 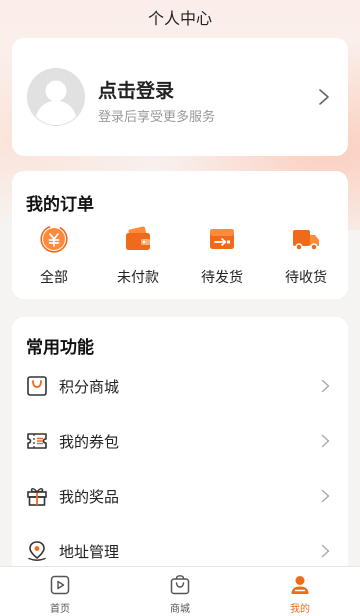 I want to click on wallet-icon, so click(x=138, y=238).